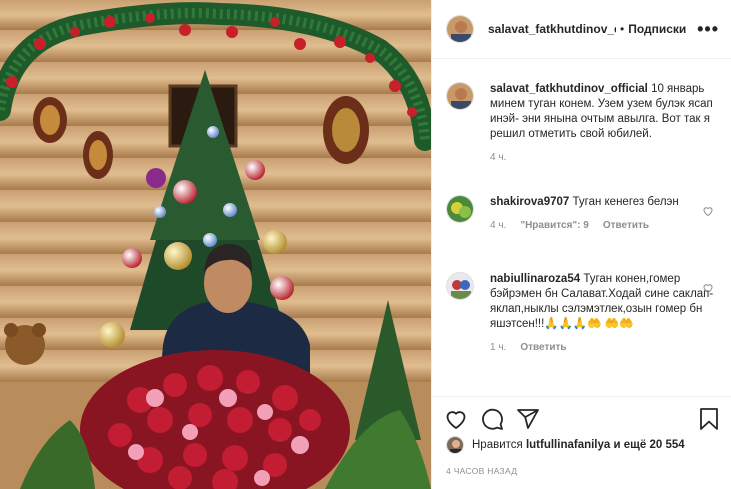 The image size is (731, 489). What do you see at coordinates (529, 202) in the screenshot?
I see `comment-username: shakirova9707` at bounding box center [529, 202].